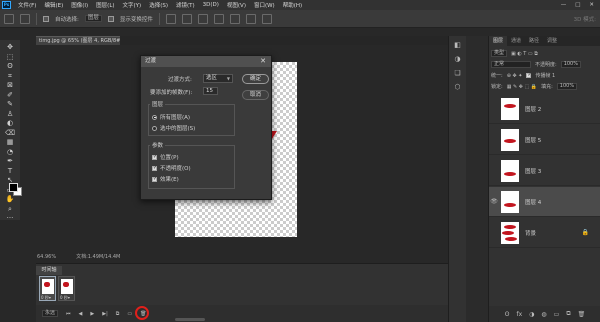 Image resolution: width=600 pixels, height=322 pixels. What do you see at coordinates (46, 18) in the screenshot?
I see `auto-select-checkbox` at bounding box center [46, 18].